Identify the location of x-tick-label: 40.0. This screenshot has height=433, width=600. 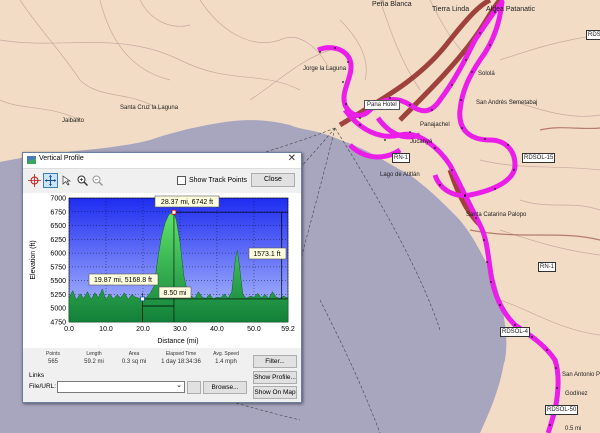
(217, 329).